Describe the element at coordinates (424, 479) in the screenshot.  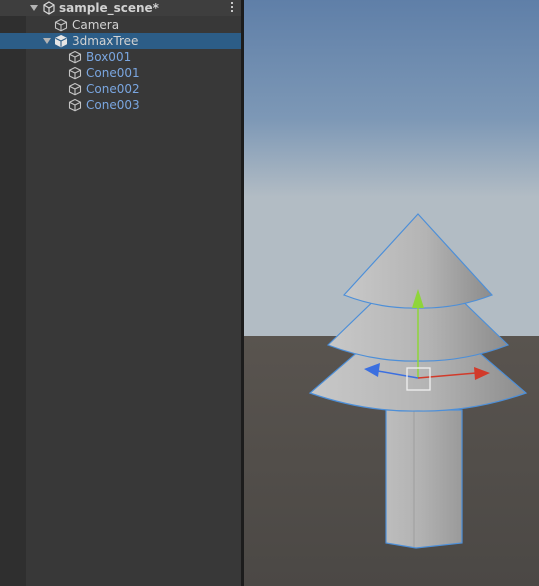
I see `trunk-box001` at that location.